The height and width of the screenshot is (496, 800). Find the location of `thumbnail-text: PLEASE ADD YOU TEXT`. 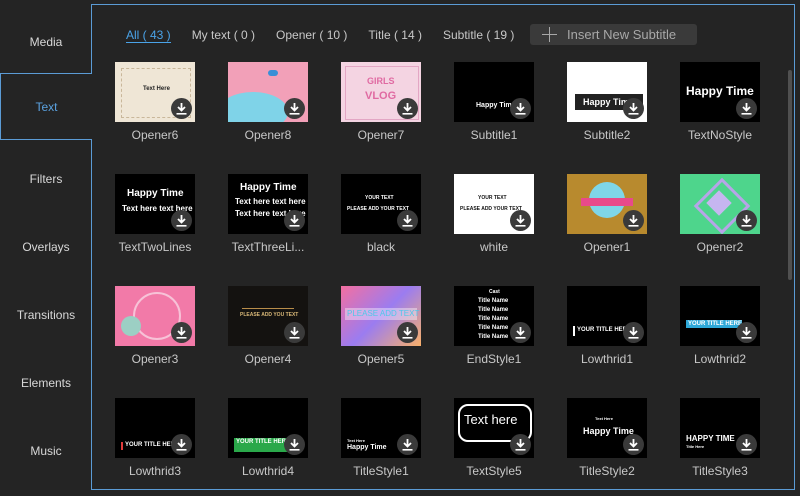

thumbnail-text: PLEASE ADD YOU TEXT is located at coordinates (269, 315).